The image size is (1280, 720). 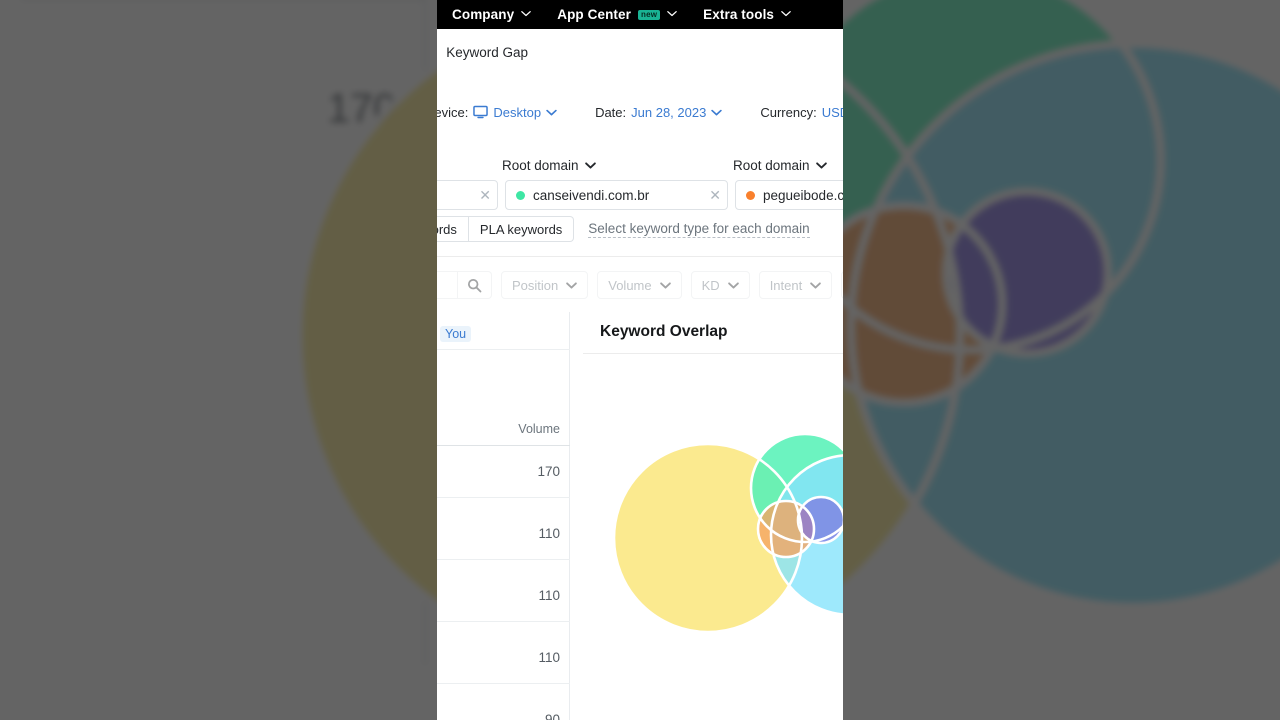 What do you see at coordinates (540, 165) in the screenshot?
I see `root-domain-label-1: Root domain` at bounding box center [540, 165].